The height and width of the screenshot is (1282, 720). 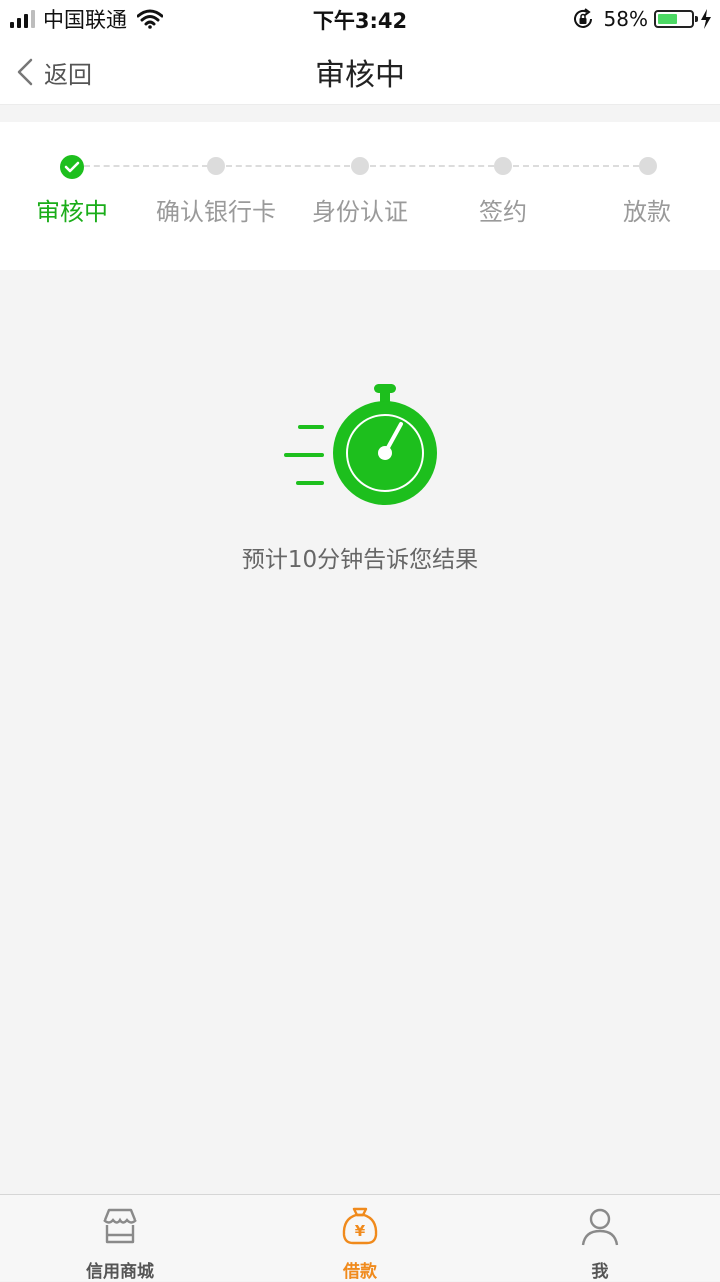 What do you see at coordinates (600, 1227) in the screenshot?
I see `user-icon` at bounding box center [600, 1227].